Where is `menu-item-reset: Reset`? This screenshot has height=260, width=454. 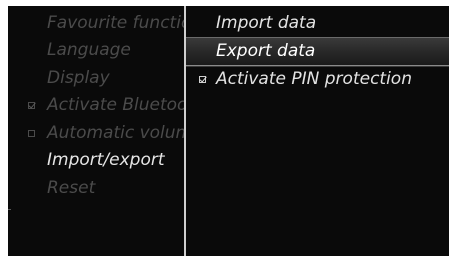 menu-item-reset: Reset is located at coordinates (96, 188).